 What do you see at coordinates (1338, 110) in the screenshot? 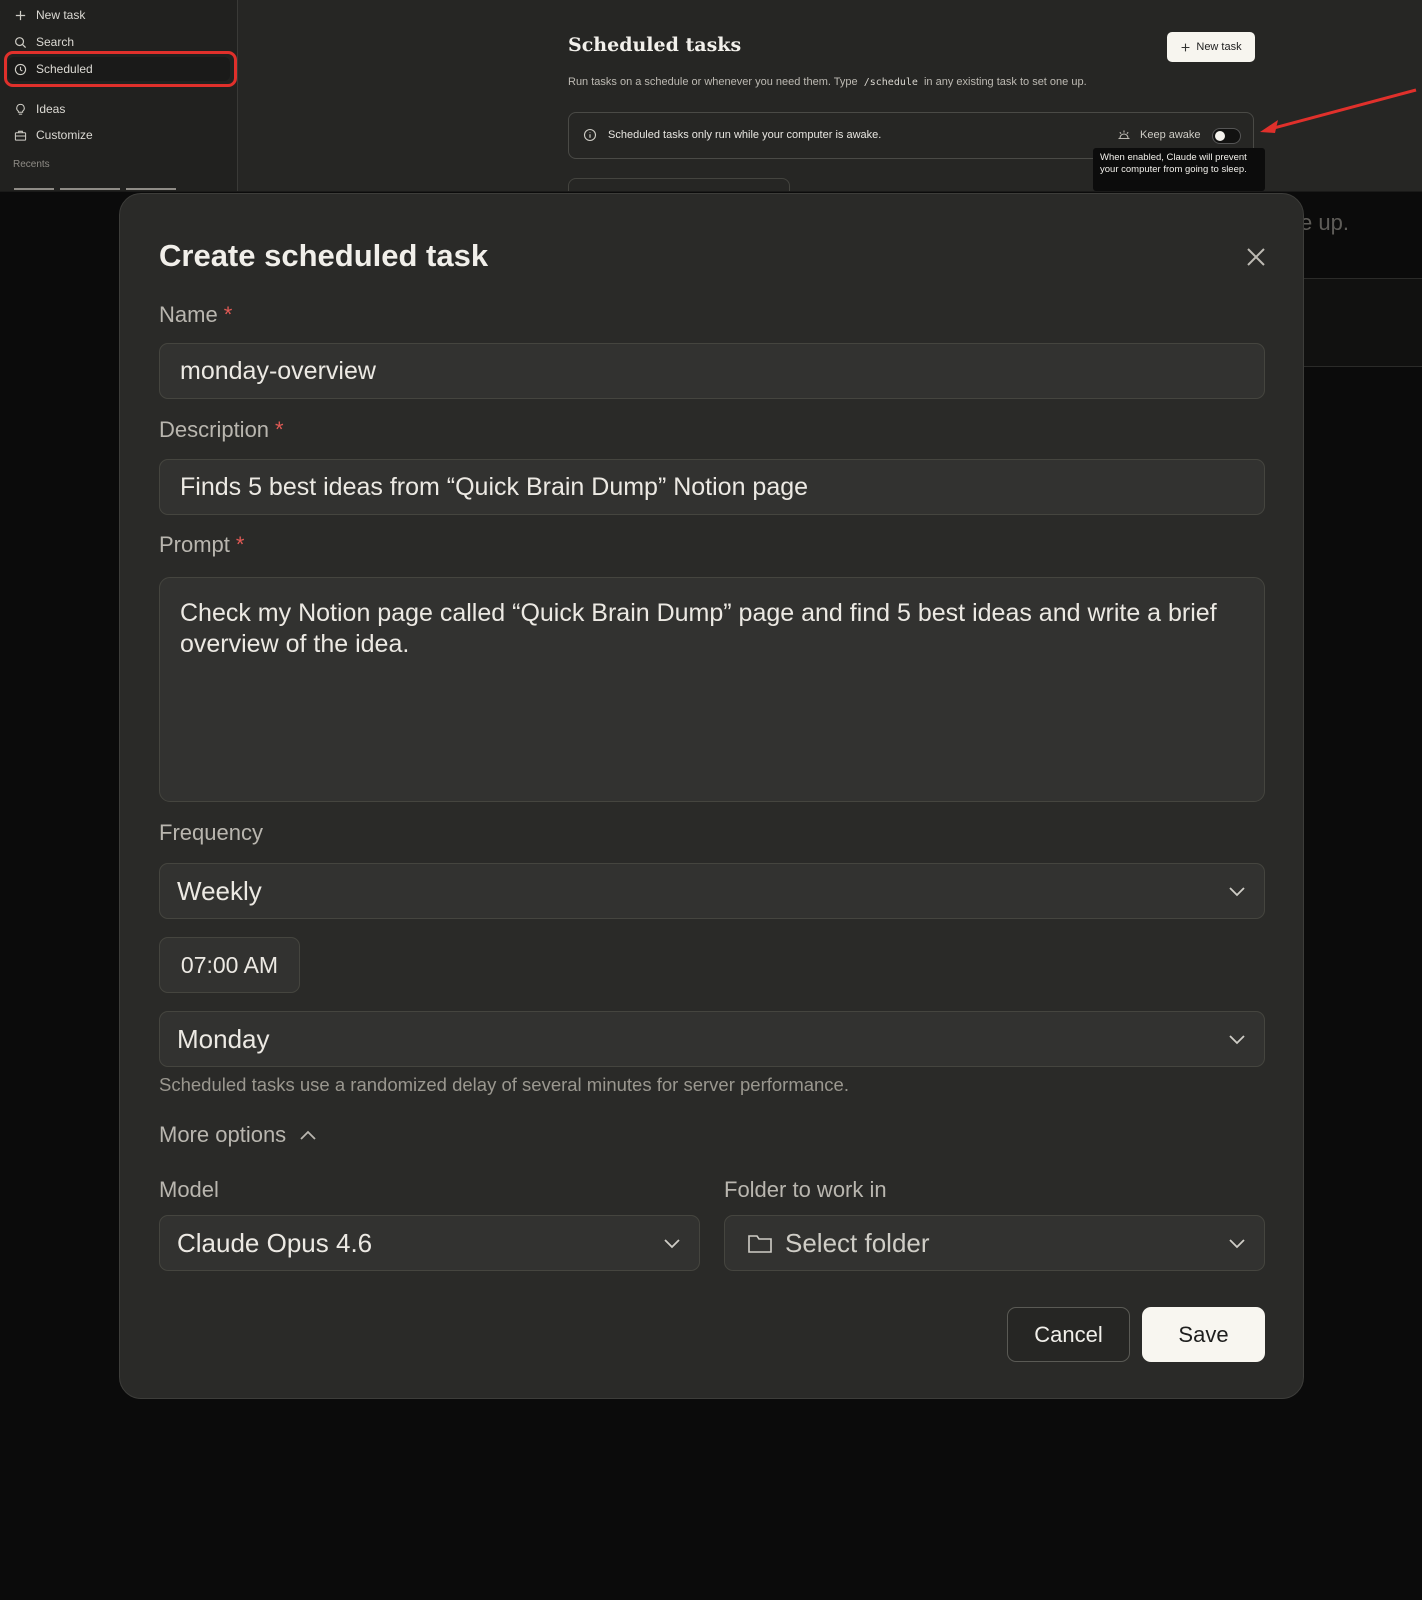
I see `annotation-arrow-icon` at bounding box center [1338, 110].